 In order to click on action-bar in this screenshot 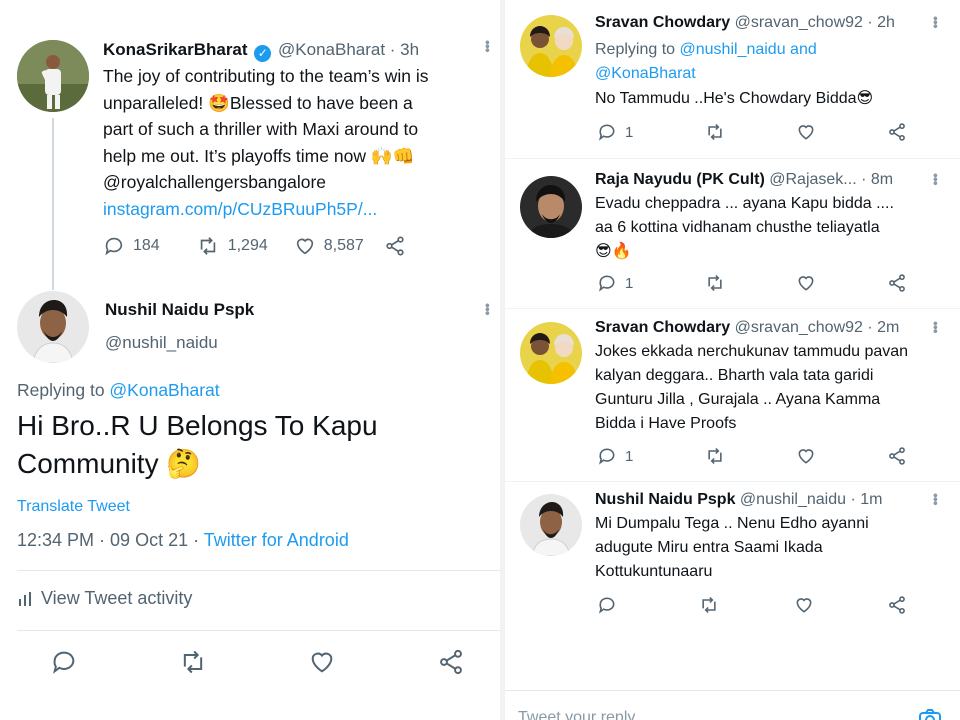, I will do `click(257, 662)`.